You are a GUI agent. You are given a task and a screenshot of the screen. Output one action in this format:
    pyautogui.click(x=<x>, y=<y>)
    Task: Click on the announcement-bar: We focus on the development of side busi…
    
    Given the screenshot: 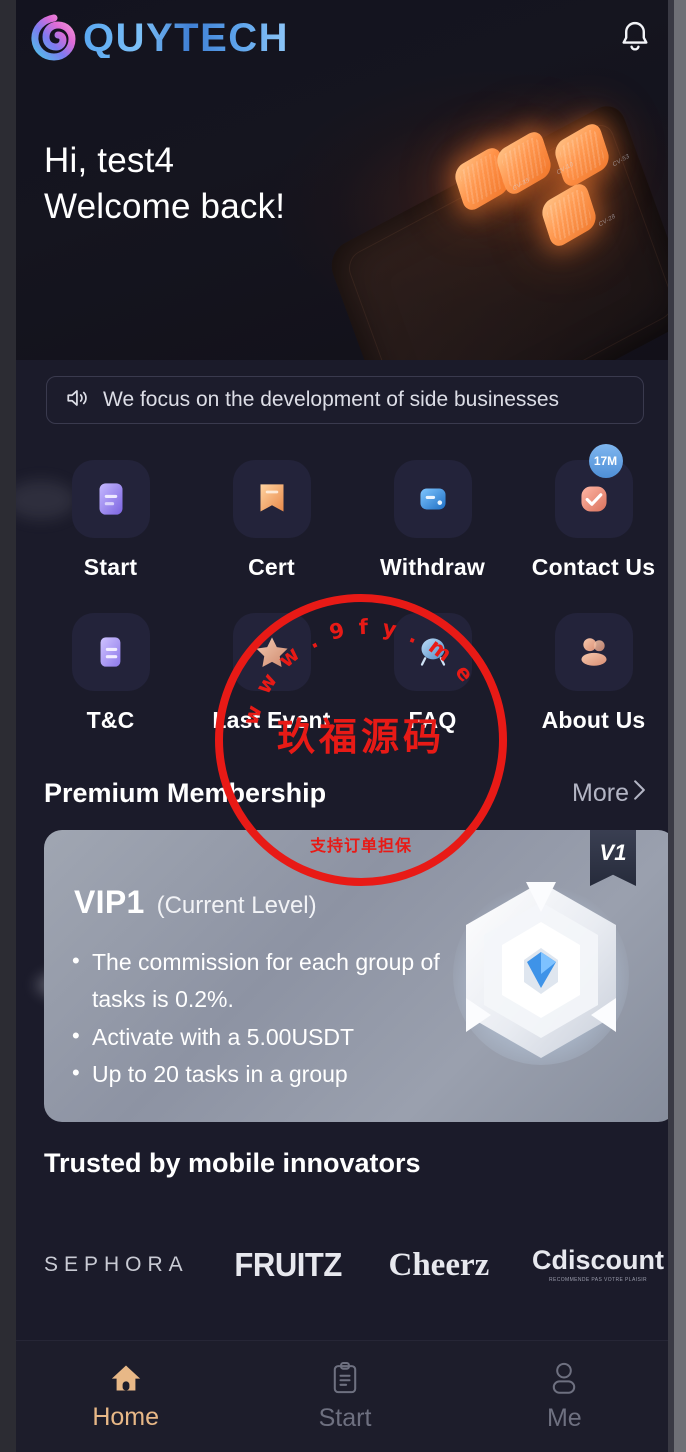 What is the action you would take?
    pyautogui.click(x=345, y=400)
    